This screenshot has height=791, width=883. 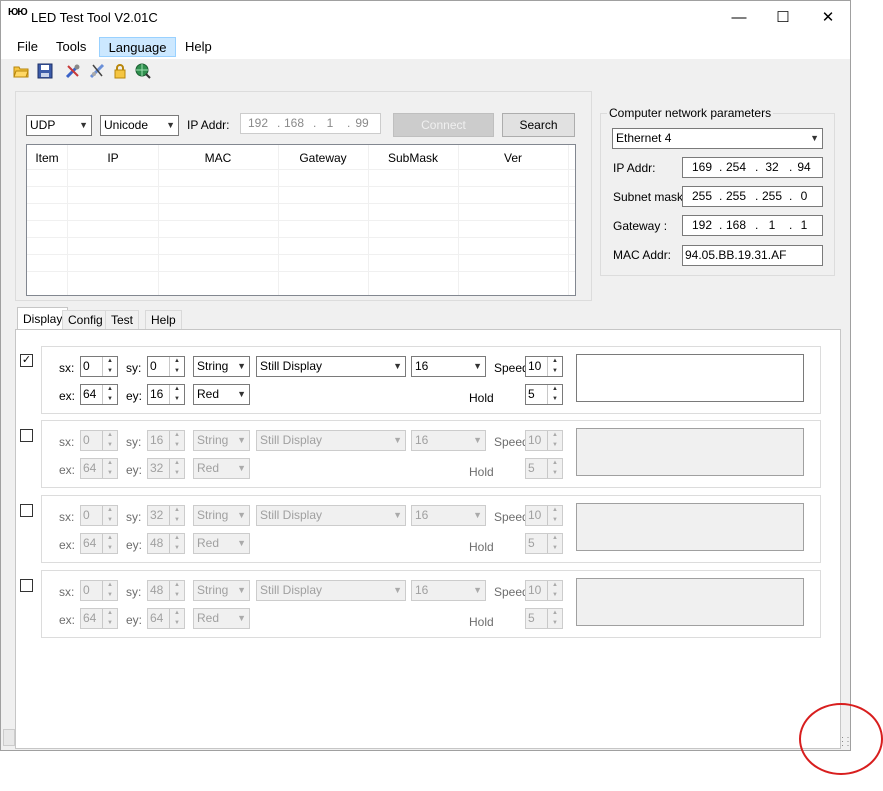 What do you see at coordinates (27, 47) in the screenshot?
I see `menu-file: File` at bounding box center [27, 47].